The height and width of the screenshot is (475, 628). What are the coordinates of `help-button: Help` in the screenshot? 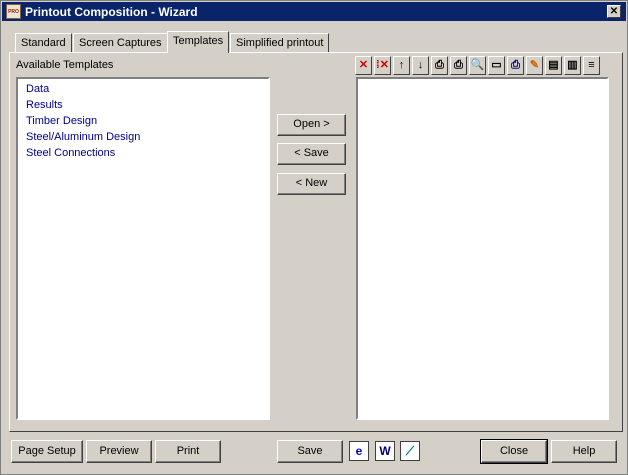 It's located at (584, 451).